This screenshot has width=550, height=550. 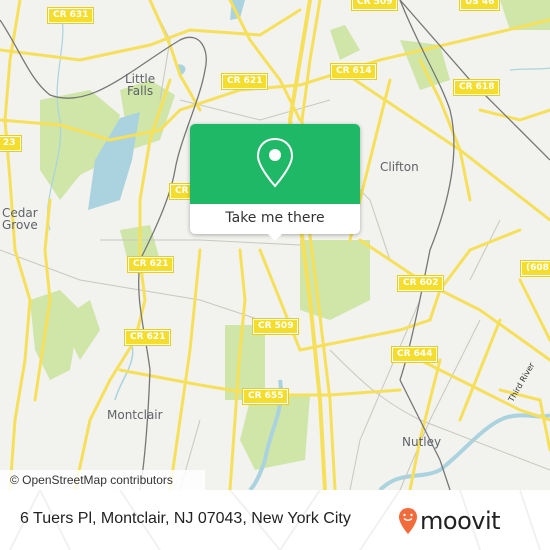 I want to click on place-label: Falls, so click(x=140, y=91).